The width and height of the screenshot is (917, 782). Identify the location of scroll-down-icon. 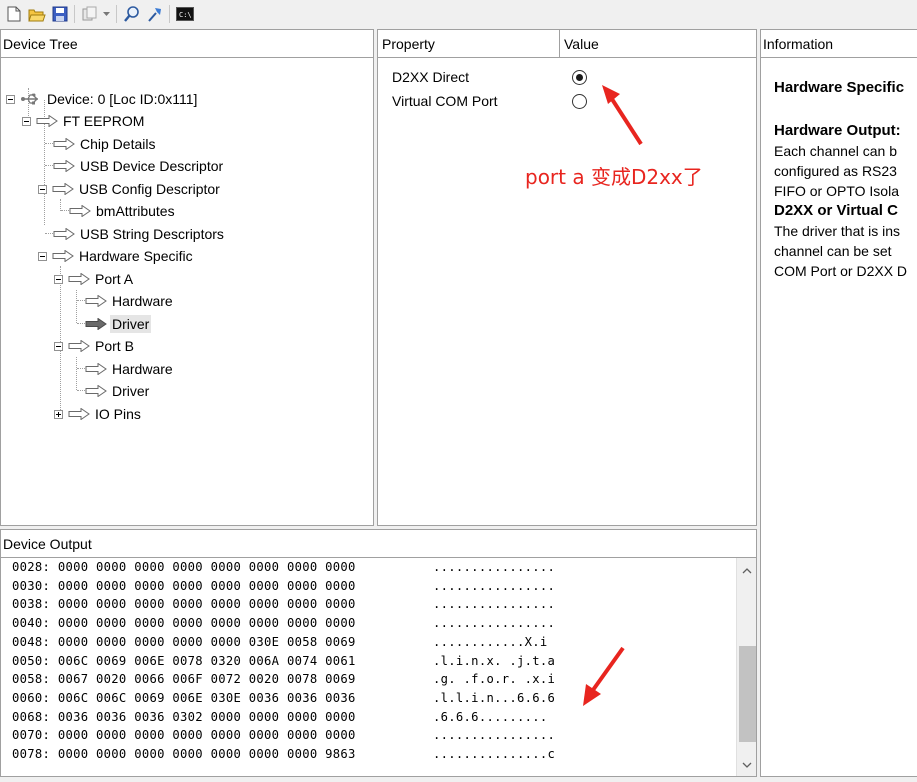
(746, 764).